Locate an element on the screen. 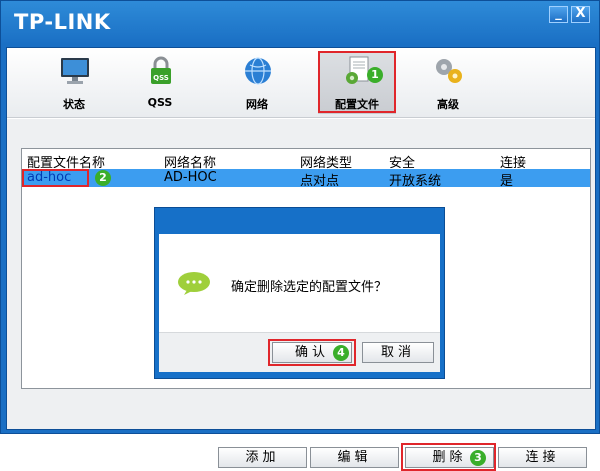  monitor-icon is located at coordinates (75, 71).